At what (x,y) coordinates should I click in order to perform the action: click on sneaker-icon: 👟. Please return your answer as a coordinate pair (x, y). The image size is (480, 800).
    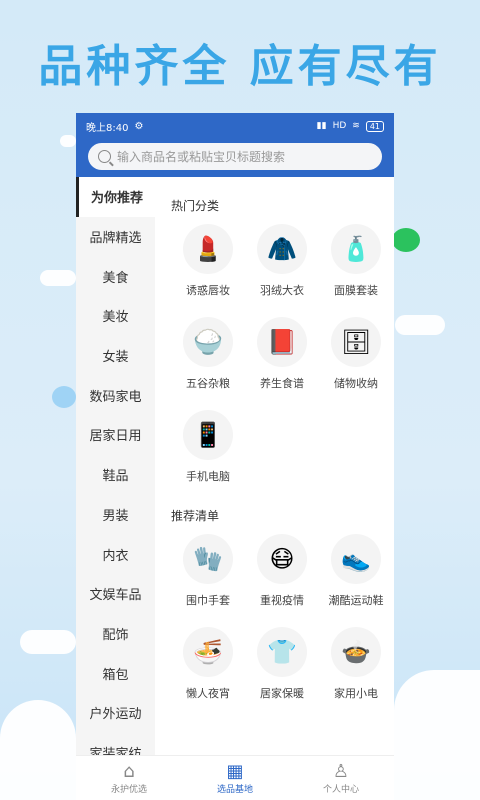
    Looking at the image, I should click on (356, 559).